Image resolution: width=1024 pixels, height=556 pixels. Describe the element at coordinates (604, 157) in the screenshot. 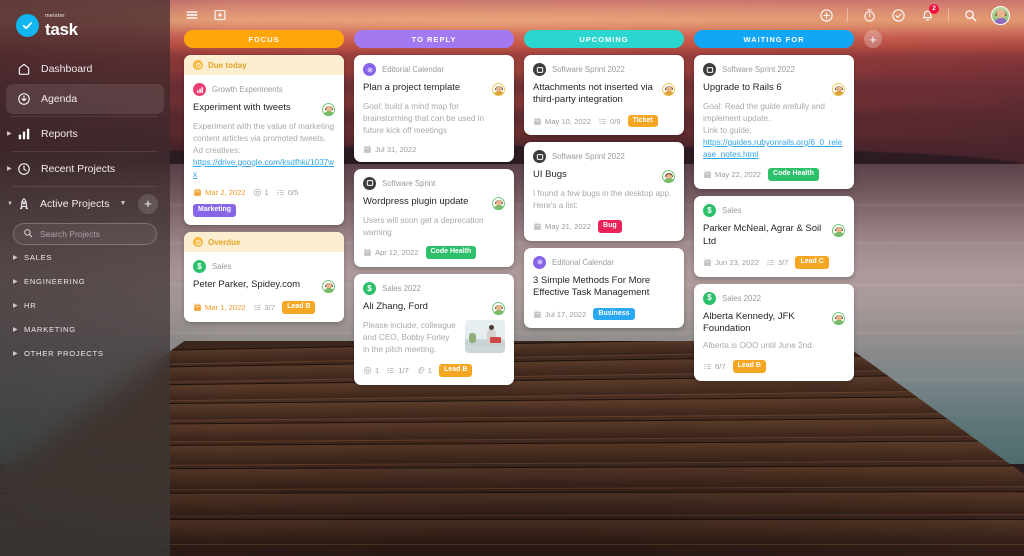

I see `card-project-row: Software Sprint 2022` at that location.